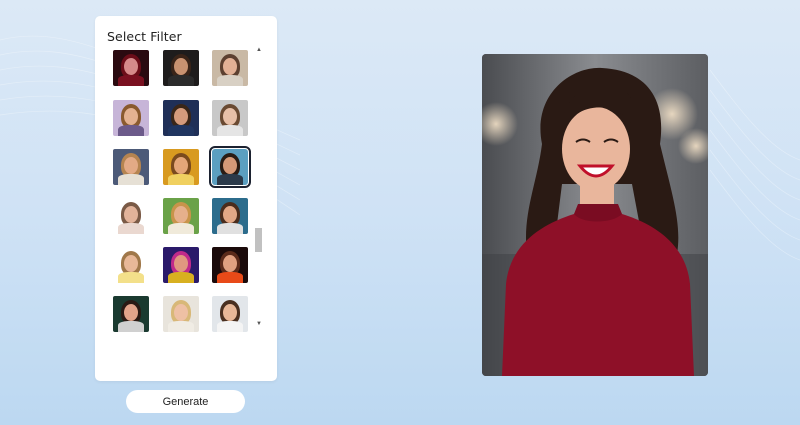  What do you see at coordinates (144, 36) in the screenshot?
I see `panel-title: Select Filter` at bounding box center [144, 36].